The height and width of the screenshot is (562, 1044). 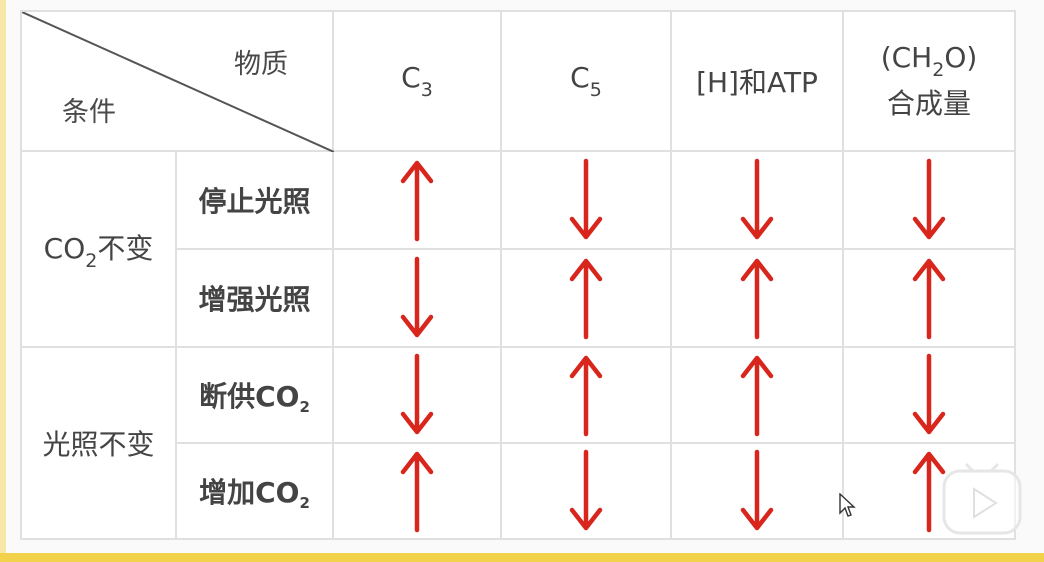 I want to click on row-label-cut-co2: 断供CO2, so click(x=254, y=395).